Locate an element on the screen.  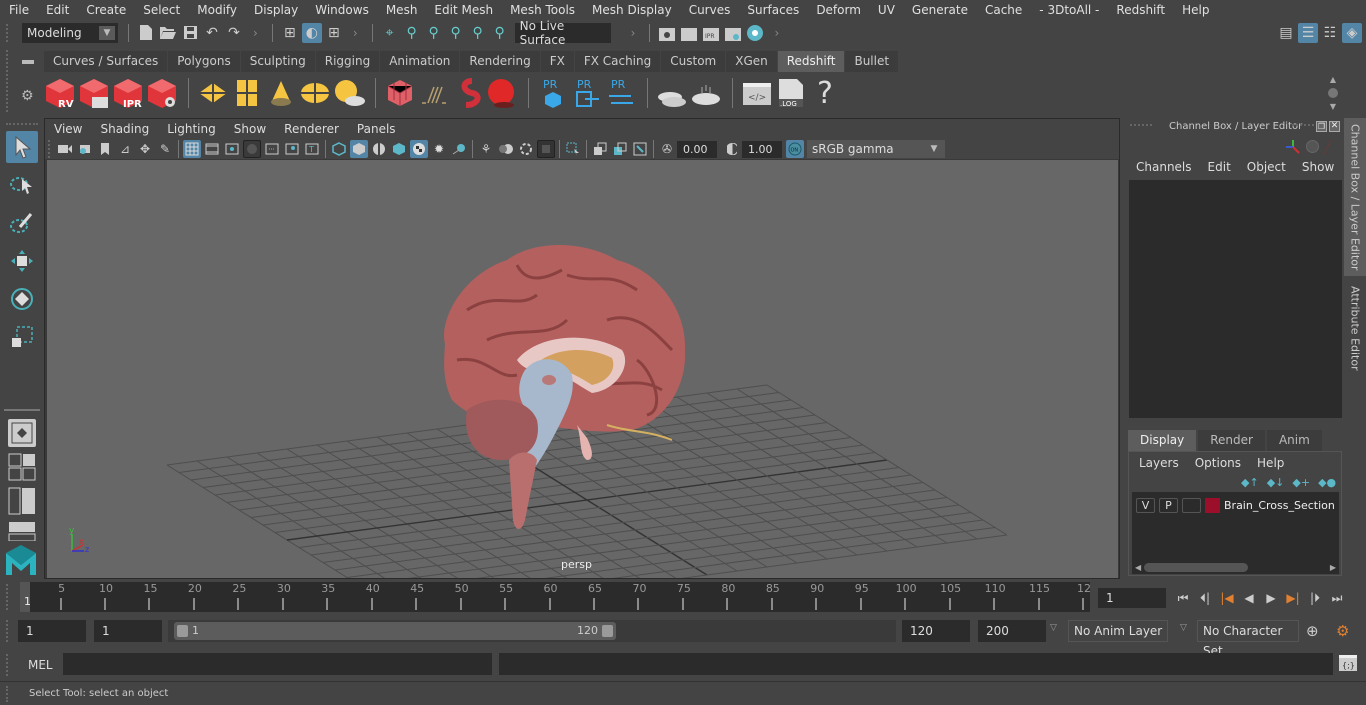
viewport-menu-view: View is located at coordinates (68, 129).